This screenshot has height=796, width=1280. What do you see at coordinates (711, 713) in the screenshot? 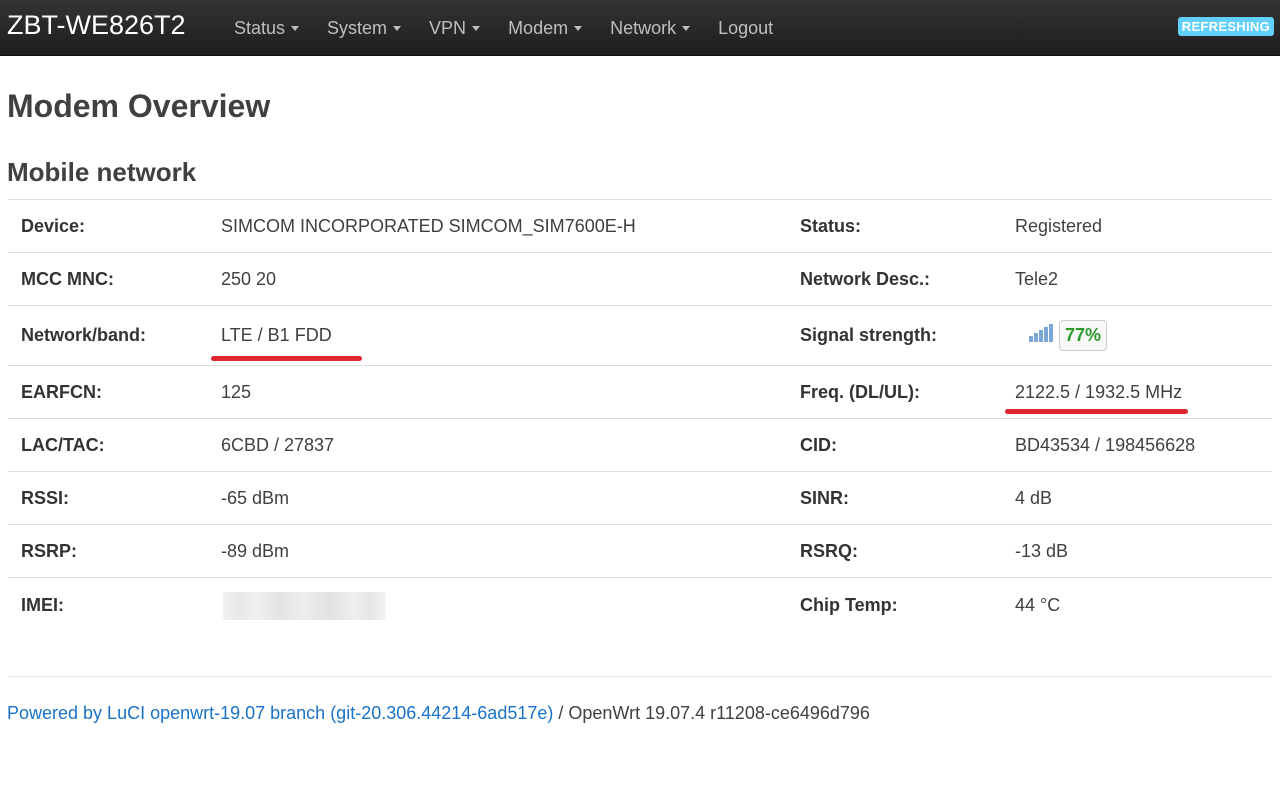
I see `footer-version: / OpenWrt 19.07.4 r11208-ce6496d796` at bounding box center [711, 713].